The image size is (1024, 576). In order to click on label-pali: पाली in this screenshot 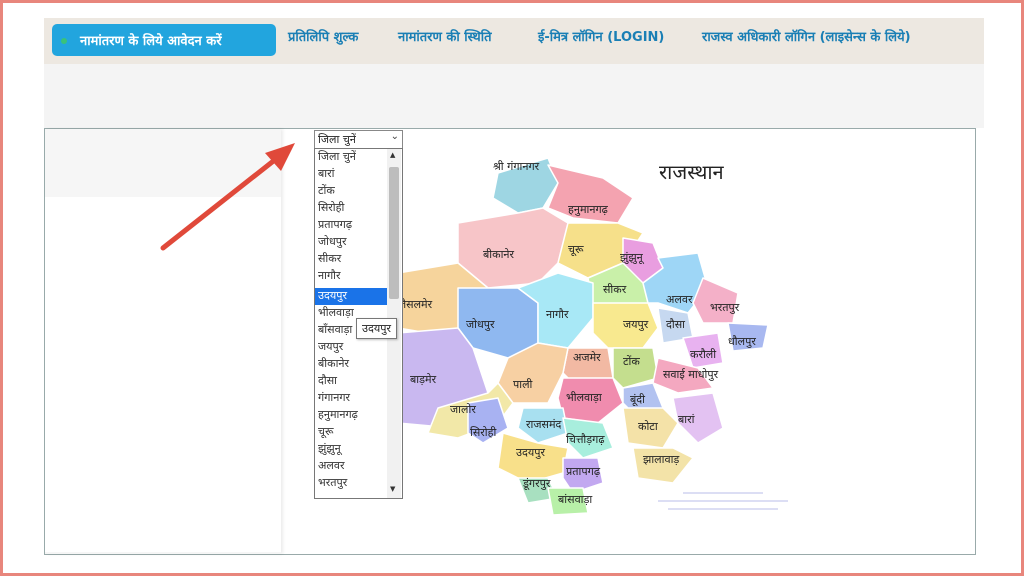, I will do `click(523, 384)`.